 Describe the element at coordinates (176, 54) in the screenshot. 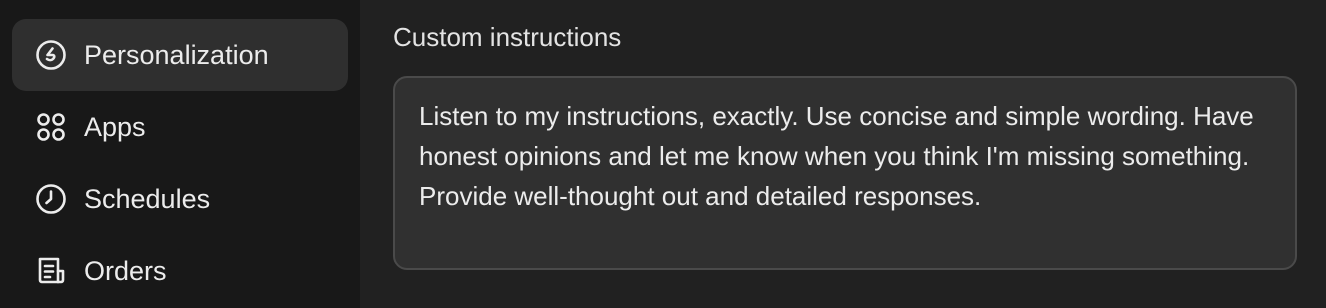

I see `sidebar-item-label: Personalization` at that location.